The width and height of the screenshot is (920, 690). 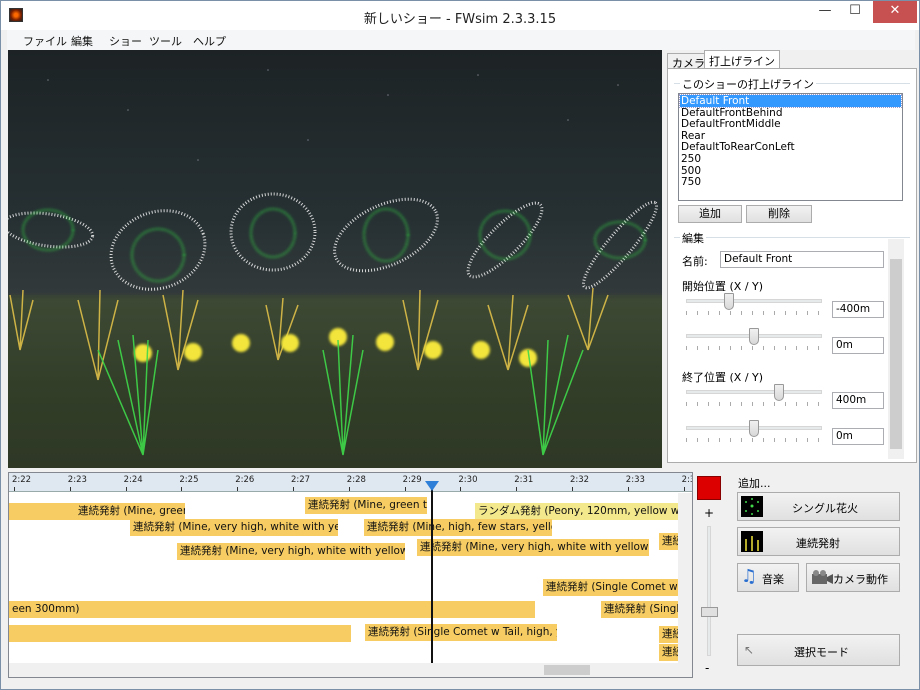 I want to click on timeline-event-bar: 連続発射 (Mine, very high, white with yellow, so click(x=234, y=527).